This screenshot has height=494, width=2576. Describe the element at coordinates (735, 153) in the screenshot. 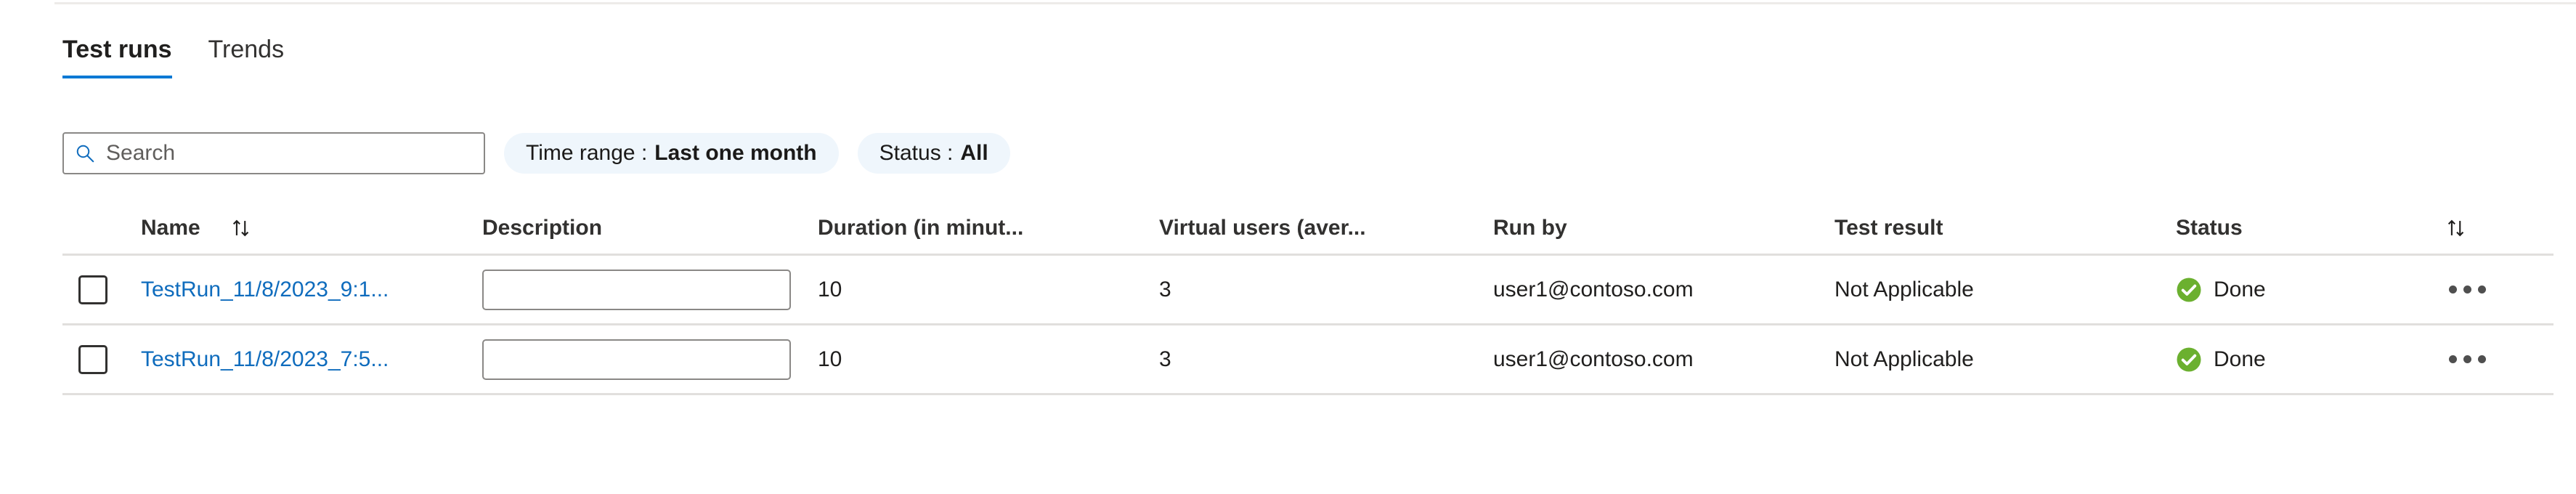

I see `filter-pill-time-range-value: Last one month` at that location.